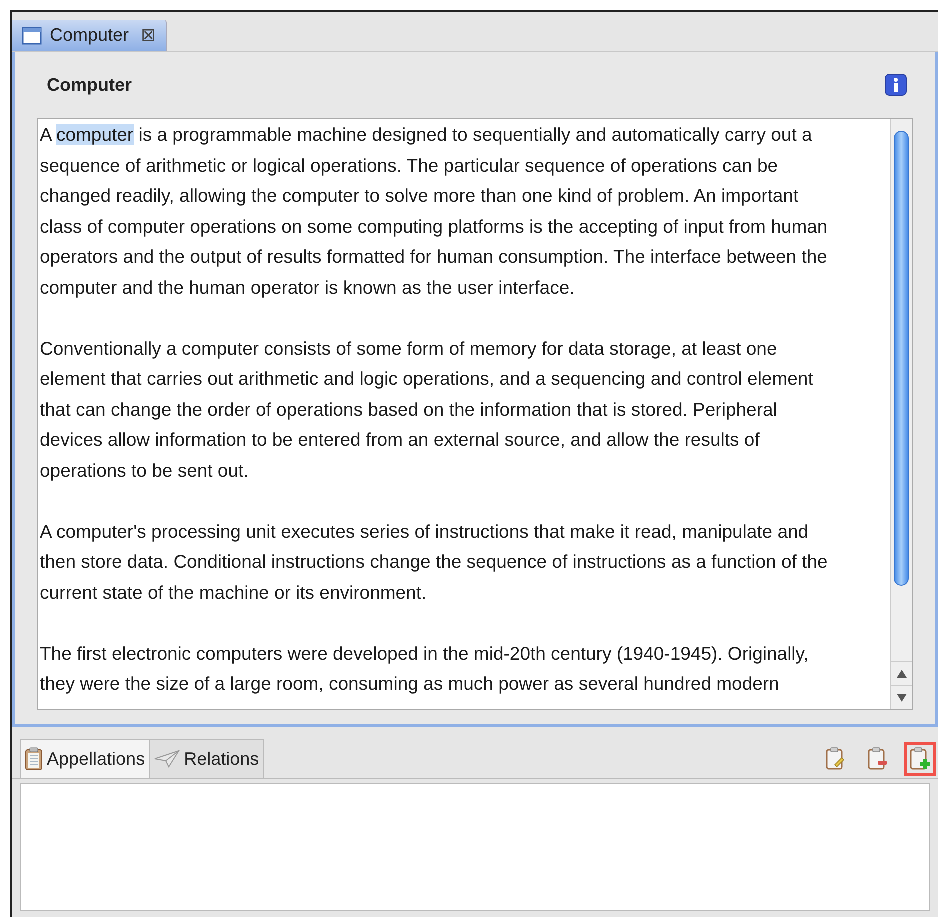  I want to click on paper-plane-icon, so click(167, 759).